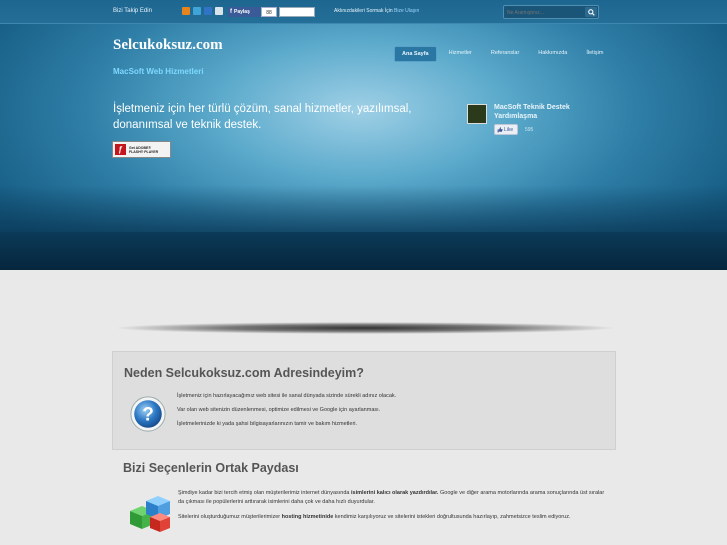 The height and width of the screenshot is (545, 727). I want to click on get-flash-player-badge: ƒ Get ADOBE® FLASH® PLAYER, so click(141, 149).